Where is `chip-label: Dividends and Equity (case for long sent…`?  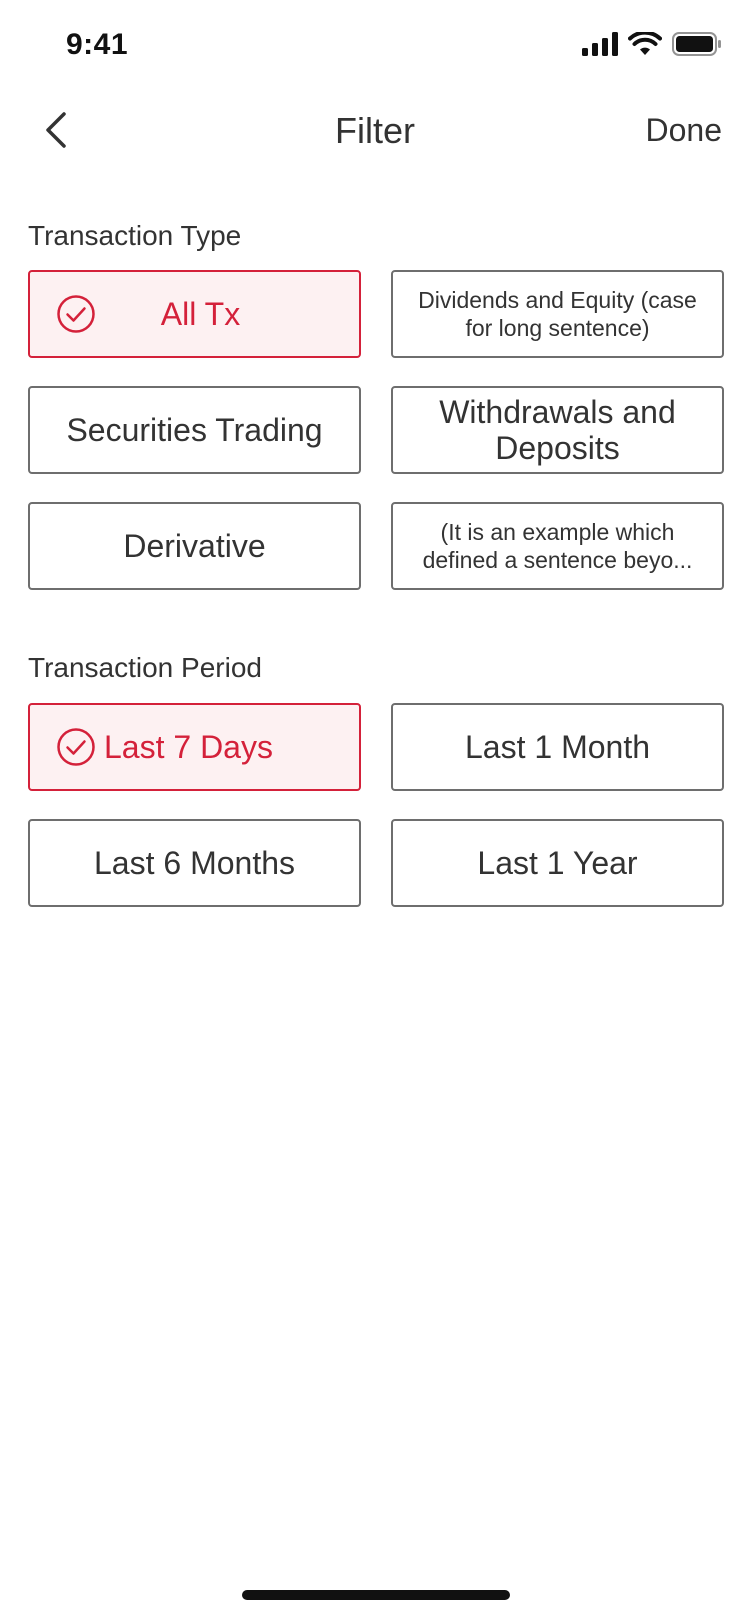 chip-label: Dividends and Equity (case for long sent… is located at coordinates (557, 314).